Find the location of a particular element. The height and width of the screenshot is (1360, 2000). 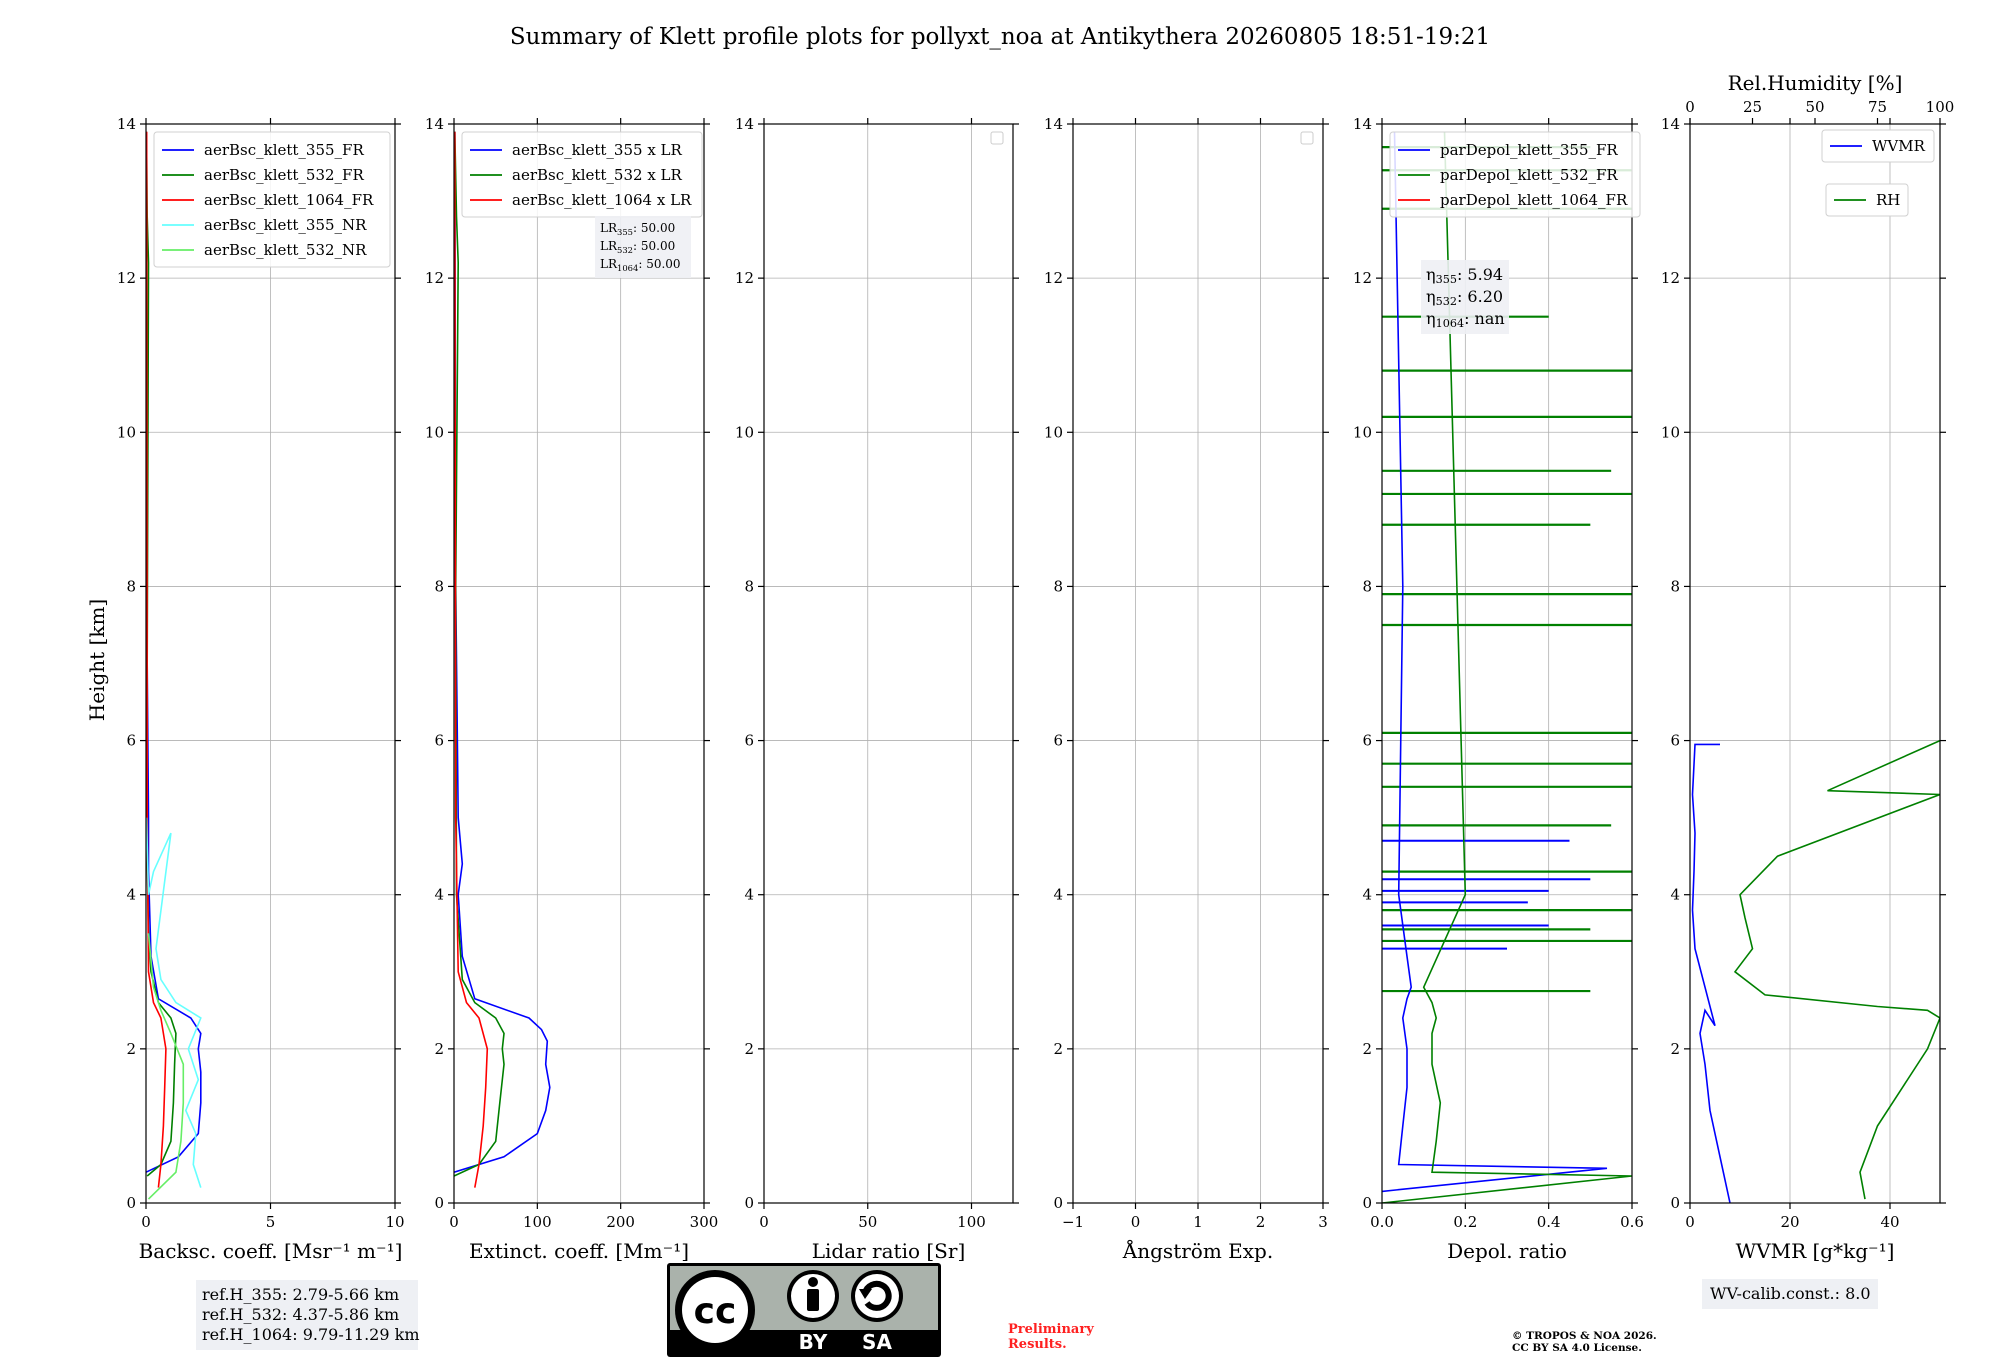

top-axis-label: Rel.Humidity [%] is located at coordinates (1815, 83).